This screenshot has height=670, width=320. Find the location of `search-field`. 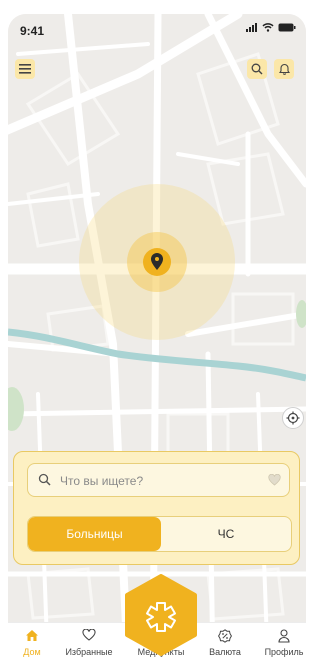

search-field is located at coordinates (158, 480).